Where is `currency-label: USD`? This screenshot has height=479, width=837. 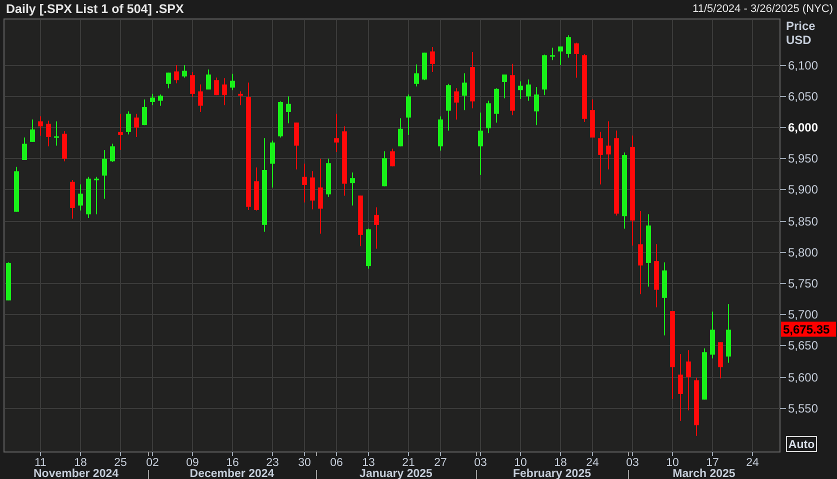 currency-label: USD is located at coordinates (799, 40).